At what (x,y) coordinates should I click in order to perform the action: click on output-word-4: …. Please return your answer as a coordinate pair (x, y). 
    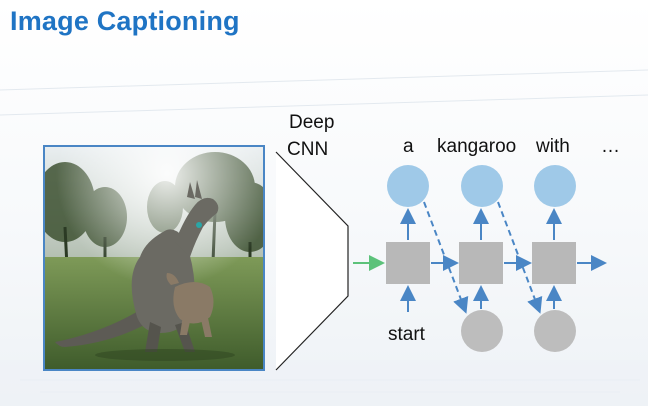
    Looking at the image, I should click on (610, 146).